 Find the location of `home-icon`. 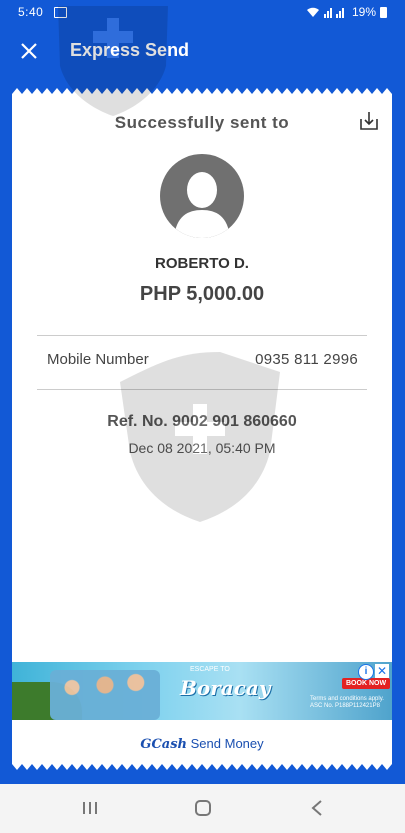

home-icon is located at coordinates (203, 808).